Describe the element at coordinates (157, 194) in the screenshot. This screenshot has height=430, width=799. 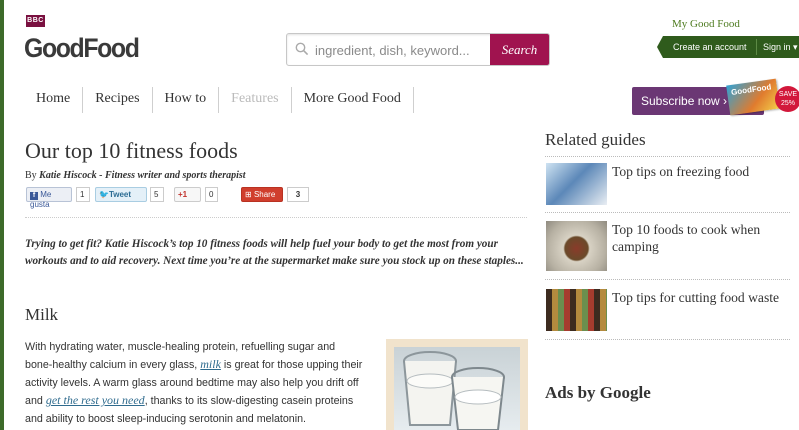
I see `tweet-count: 5` at that location.